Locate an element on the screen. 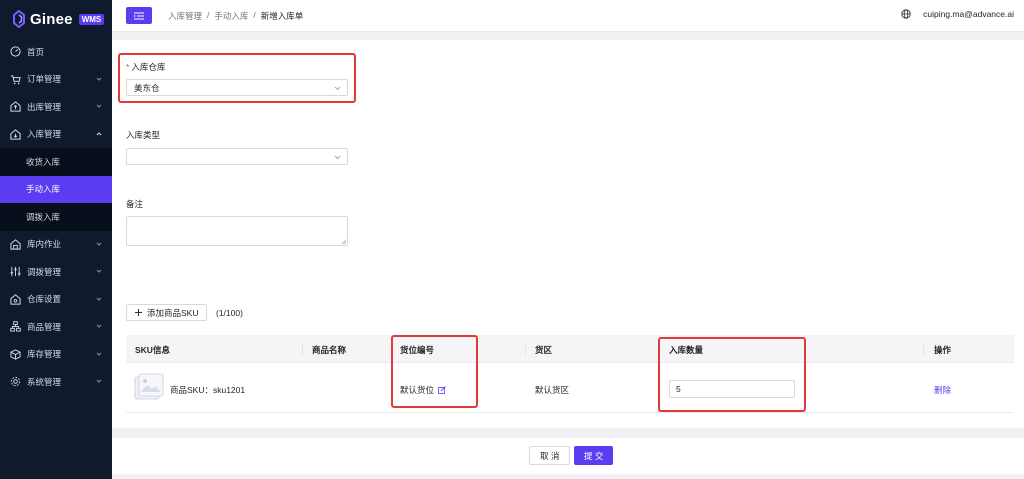 This screenshot has height=479, width=1024. col-action: 操作 is located at coordinates (943, 350).